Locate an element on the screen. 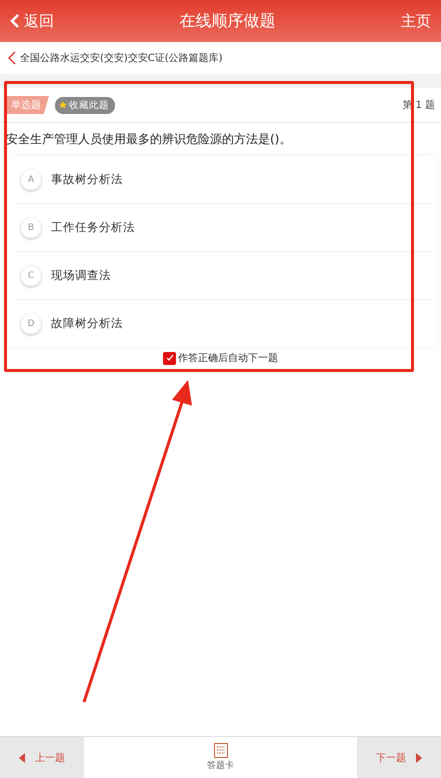 This screenshot has width=441, height=778. option-text: 事故树分析法 is located at coordinates (87, 179).